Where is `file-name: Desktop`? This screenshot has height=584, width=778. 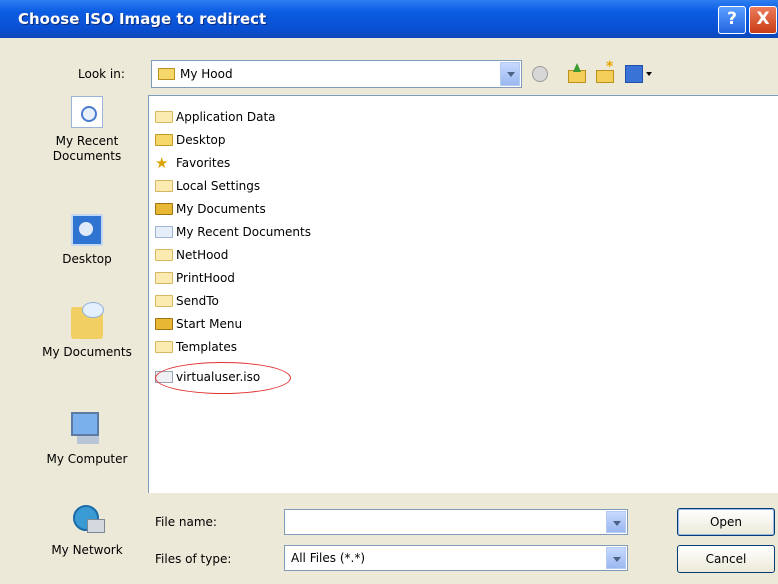
file-name: Desktop is located at coordinates (201, 140).